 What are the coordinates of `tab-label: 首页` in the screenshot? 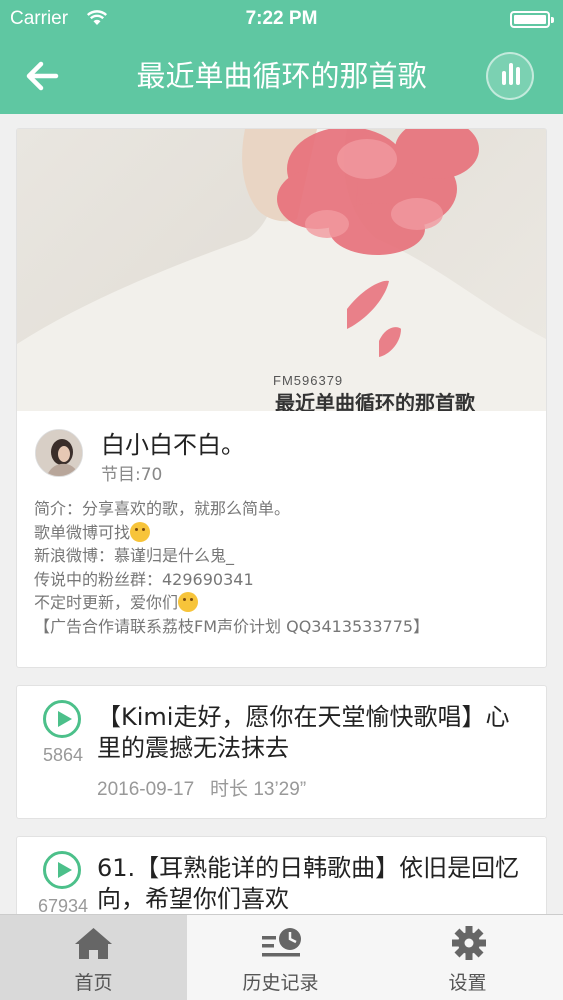 It's located at (93, 983).